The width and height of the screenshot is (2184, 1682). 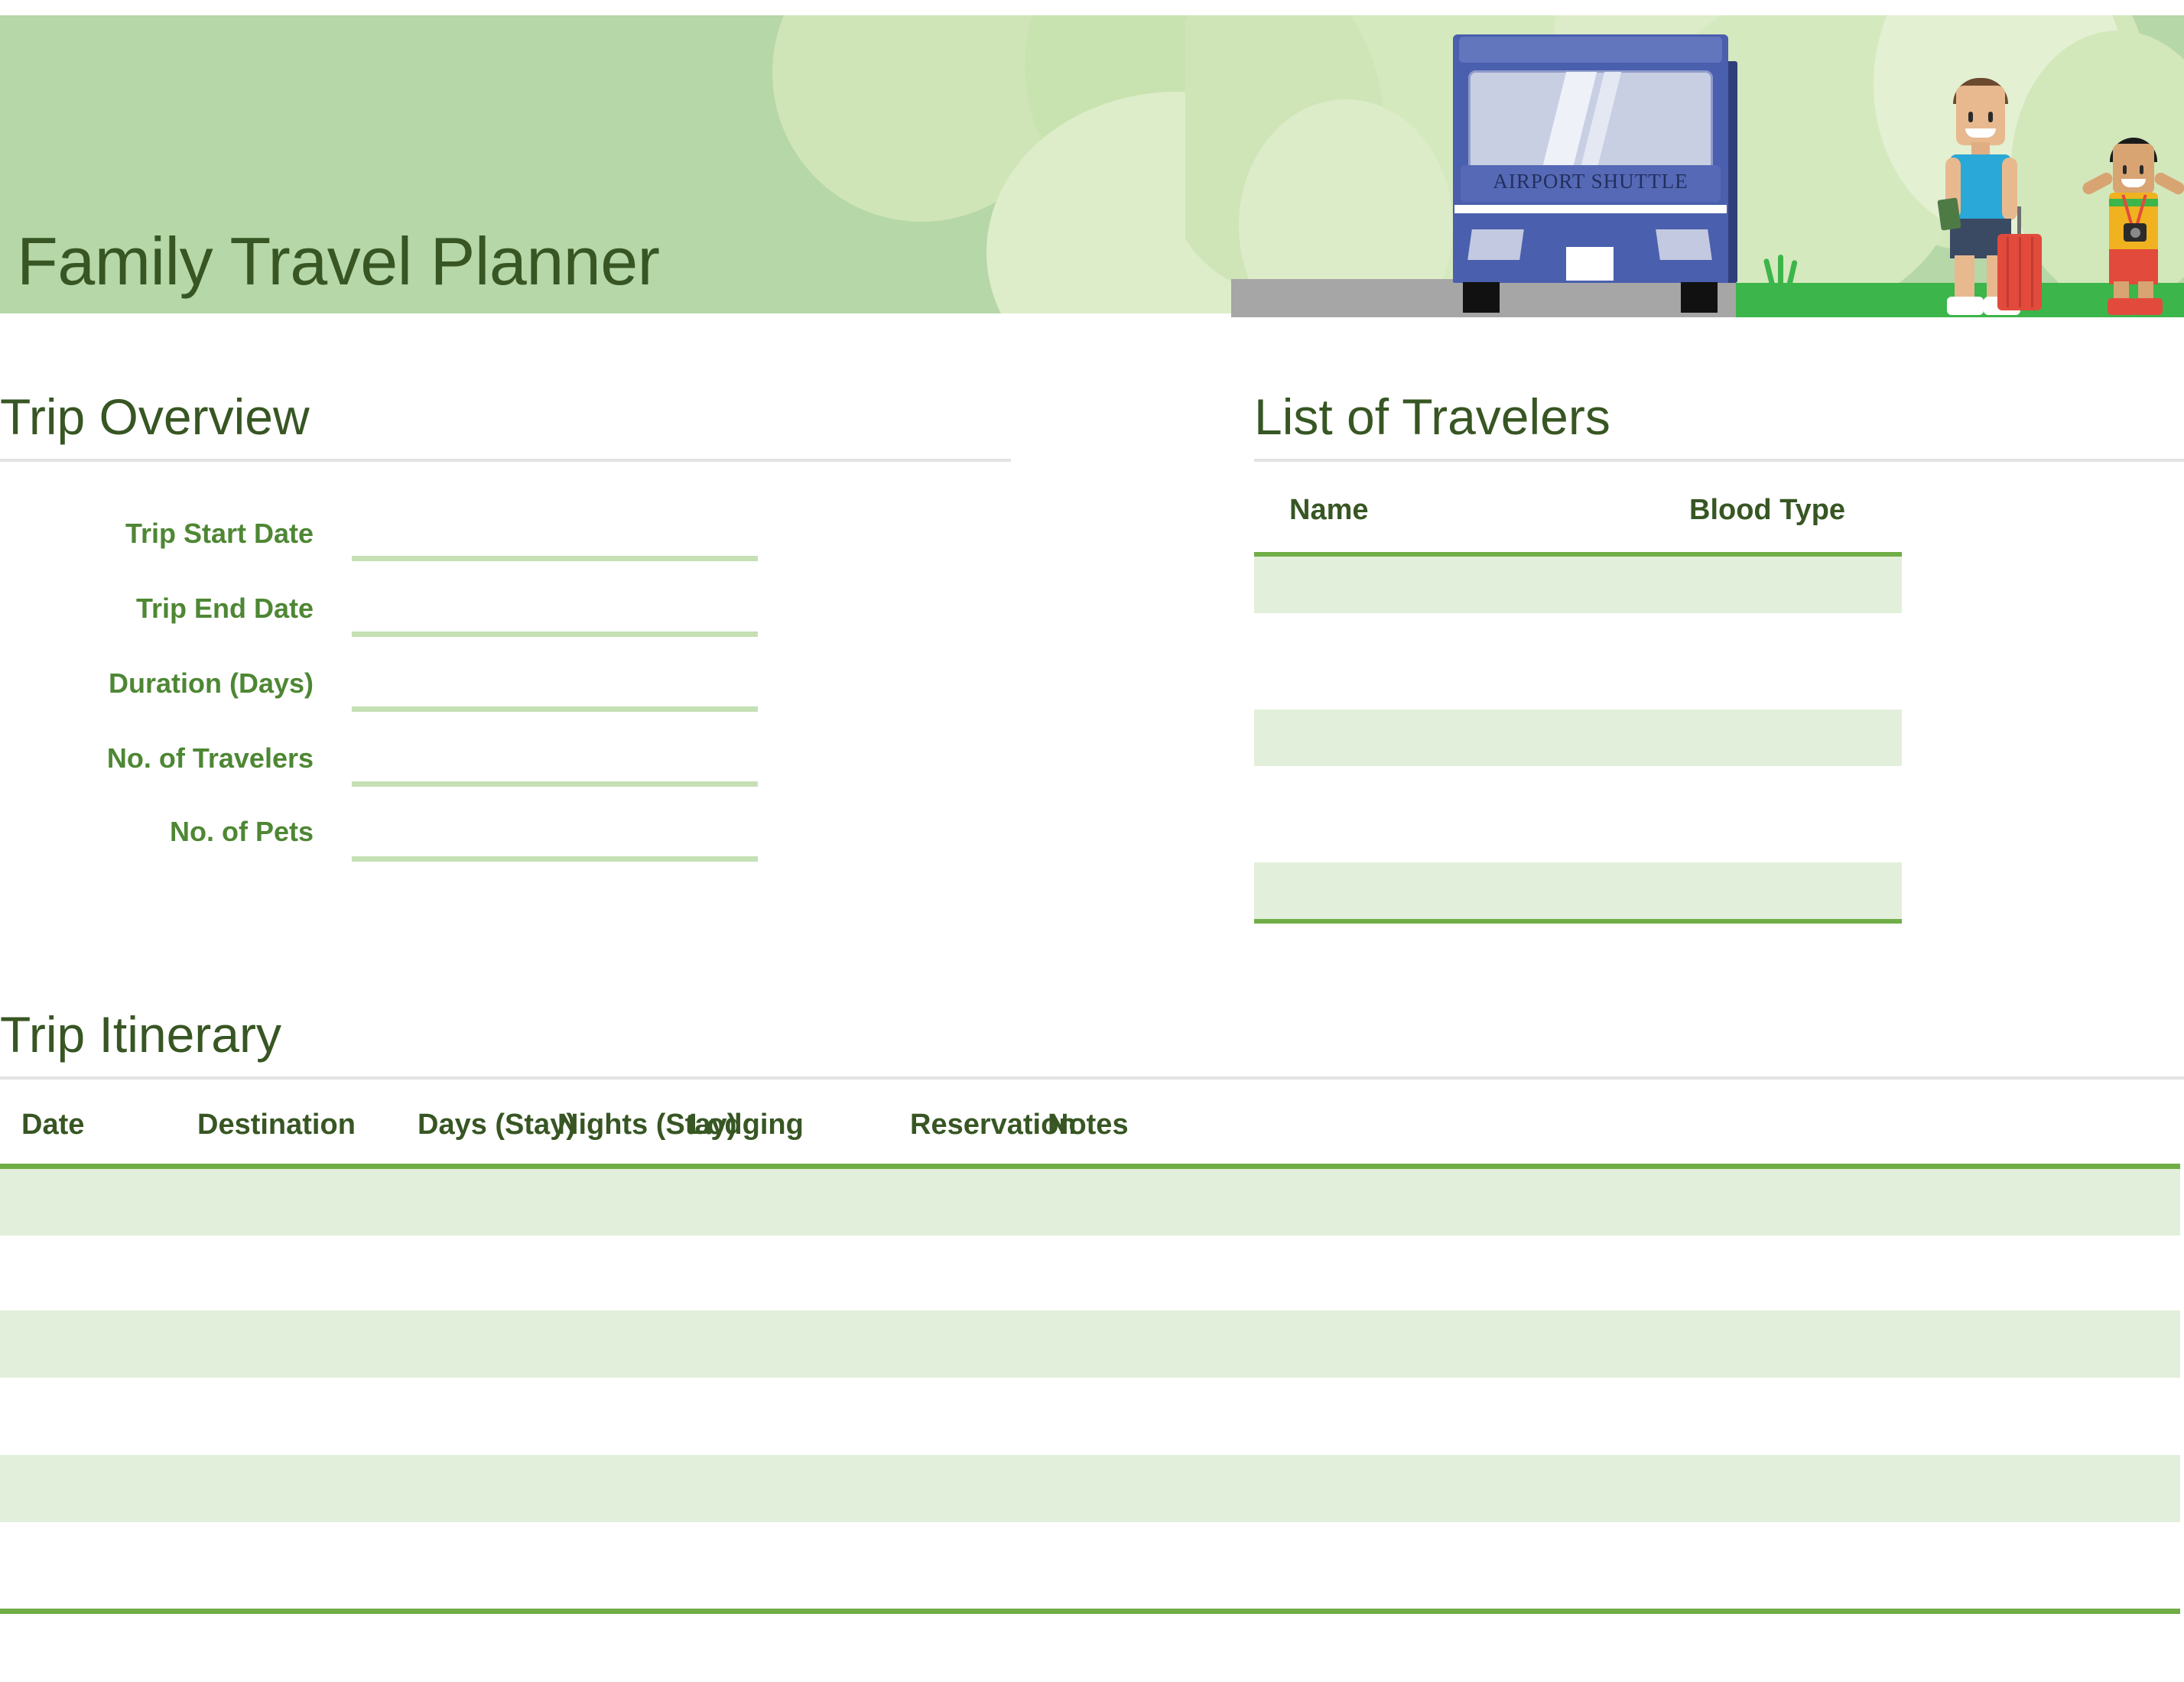 What do you see at coordinates (219, 533) in the screenshot?
I see `trip-start-date-label: Trip Start Date` at bounding box center [219, 533].